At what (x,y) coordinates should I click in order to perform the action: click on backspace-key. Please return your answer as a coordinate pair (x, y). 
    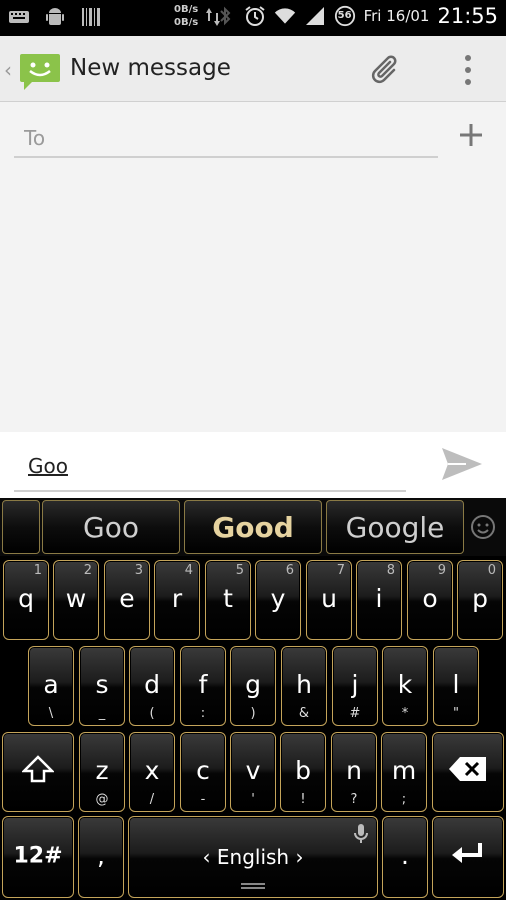
    Looking at the image, I should click on (468, 772).